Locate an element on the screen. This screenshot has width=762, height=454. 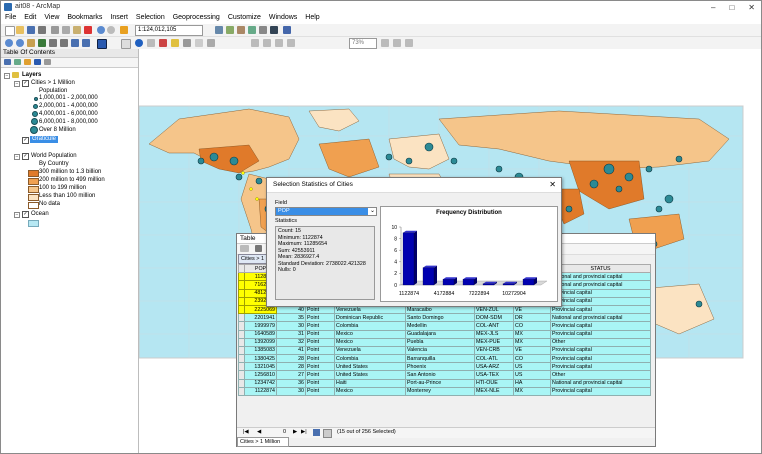
previous-record-icon: ◀ is located at coordinates (259, 432).